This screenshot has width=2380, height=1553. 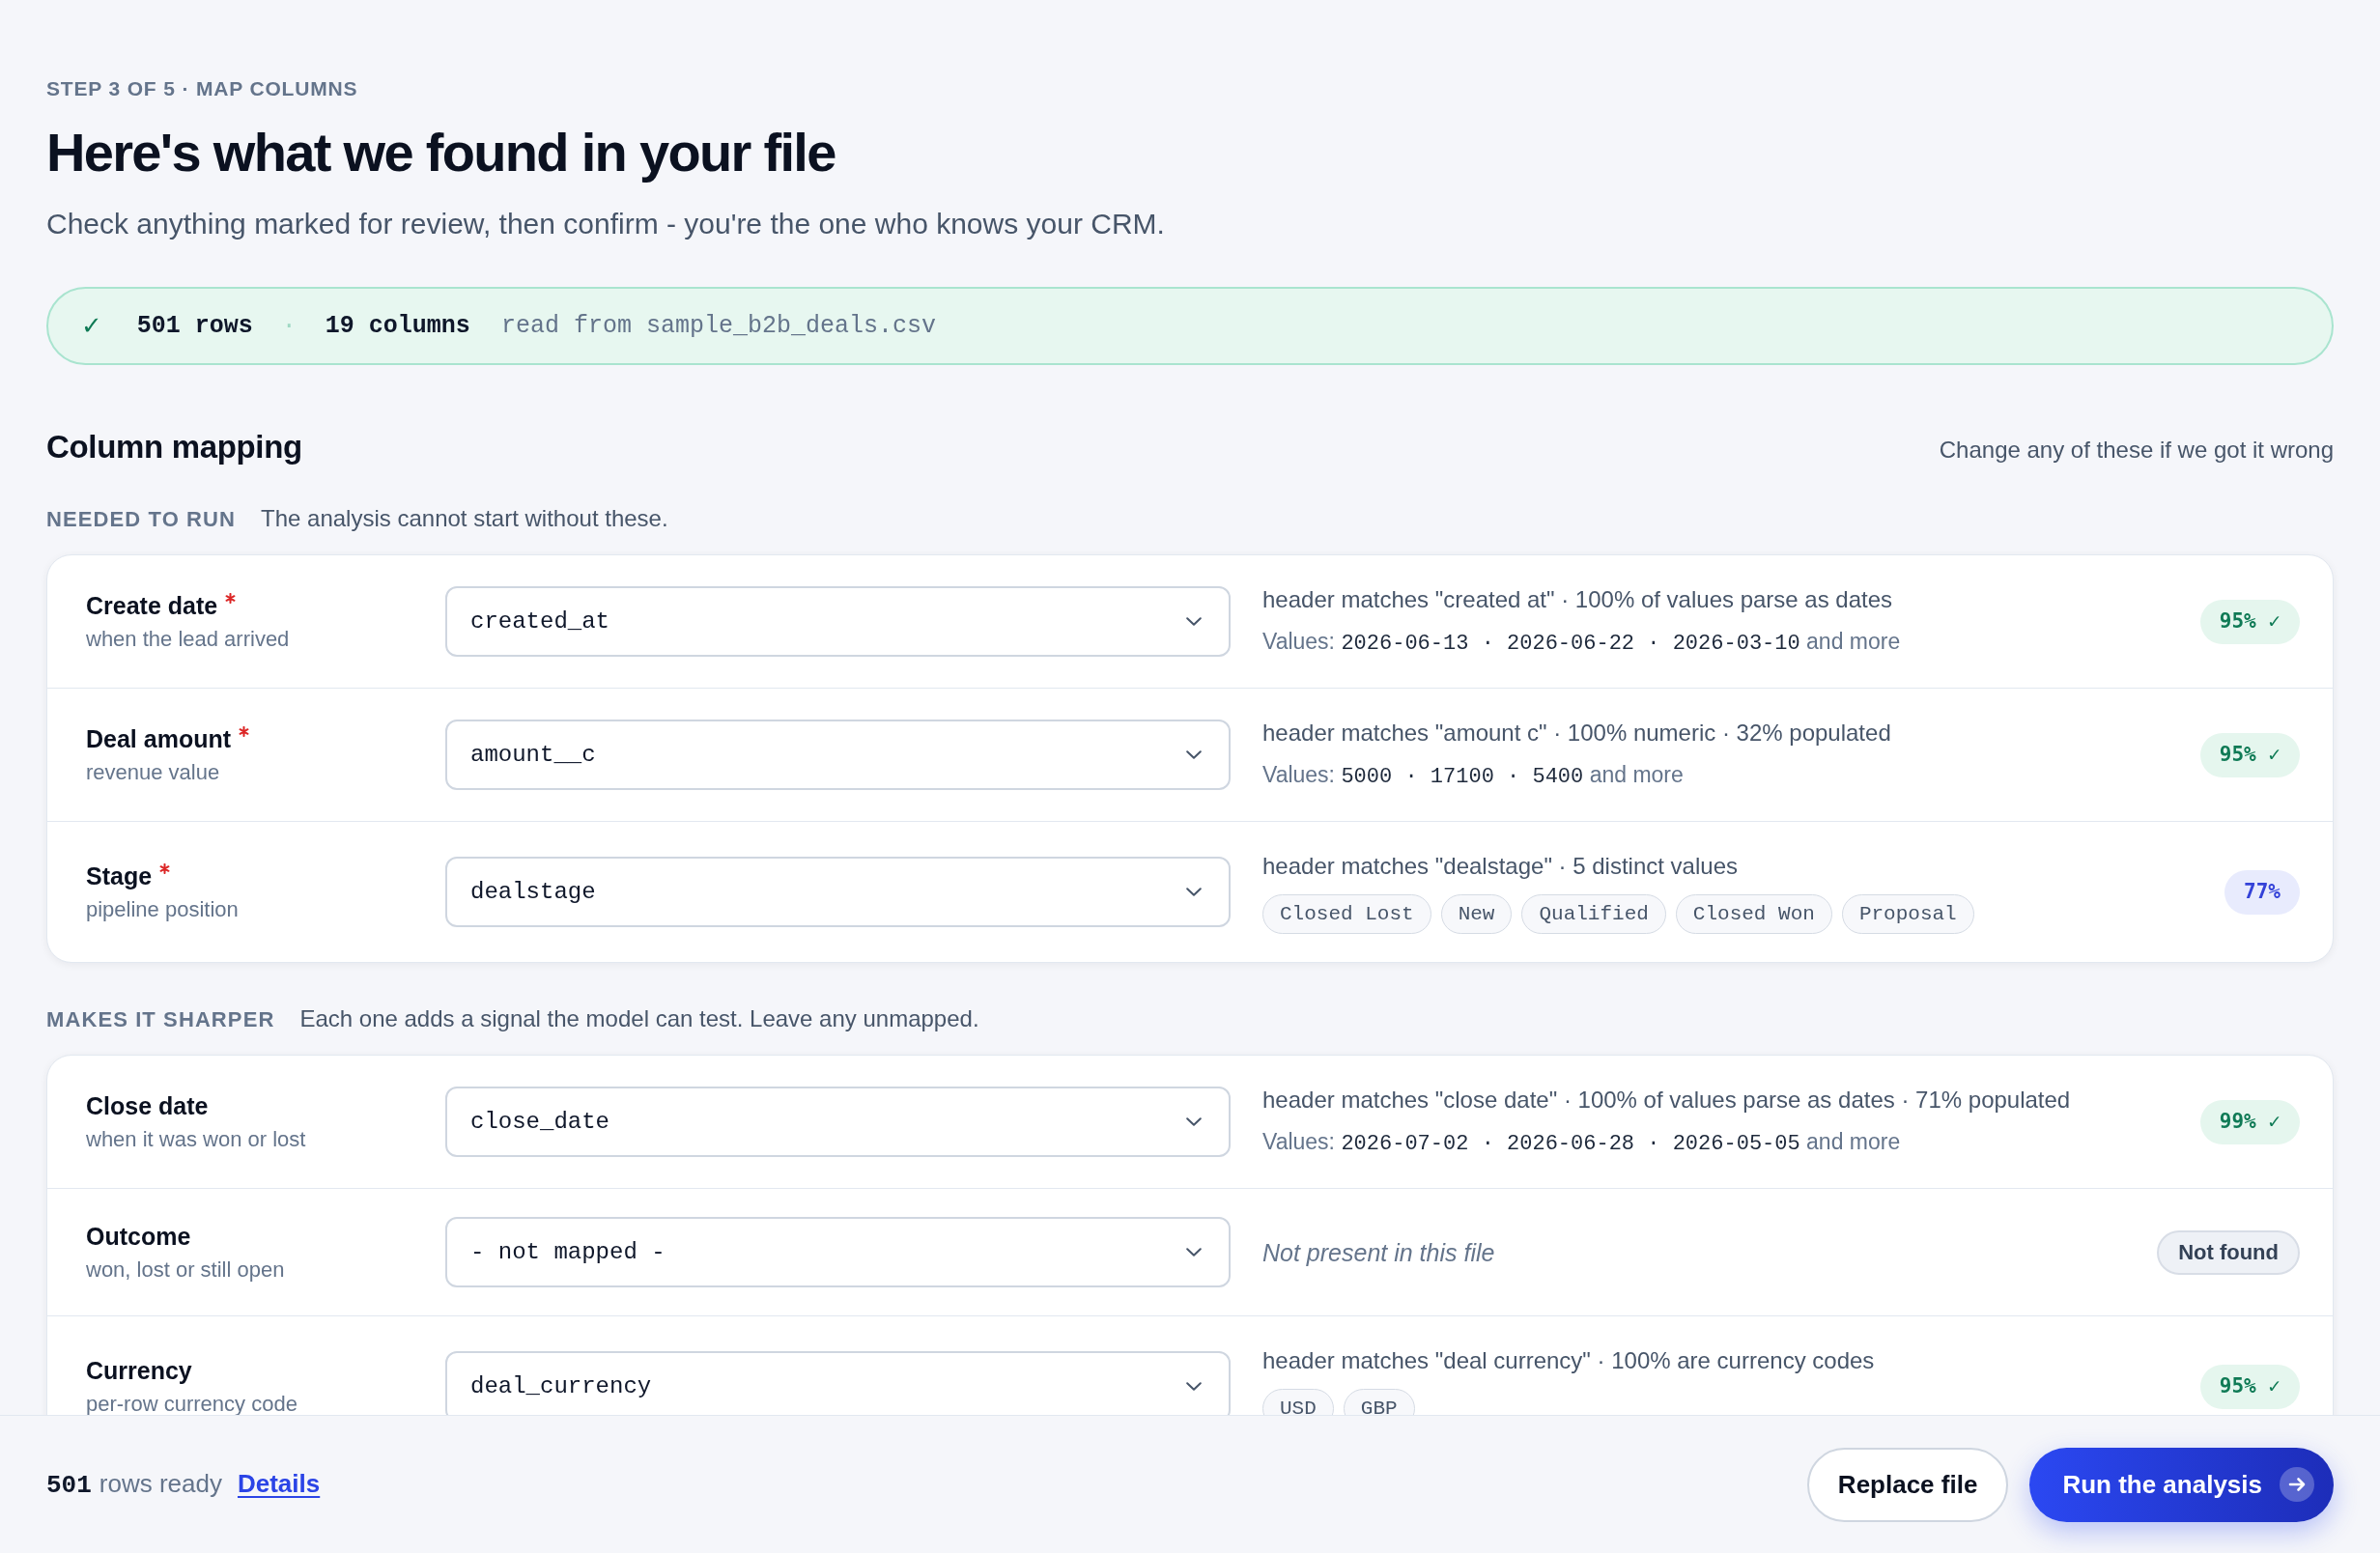 I want to click on check-icon: ✓, so click(x=92, y=326).